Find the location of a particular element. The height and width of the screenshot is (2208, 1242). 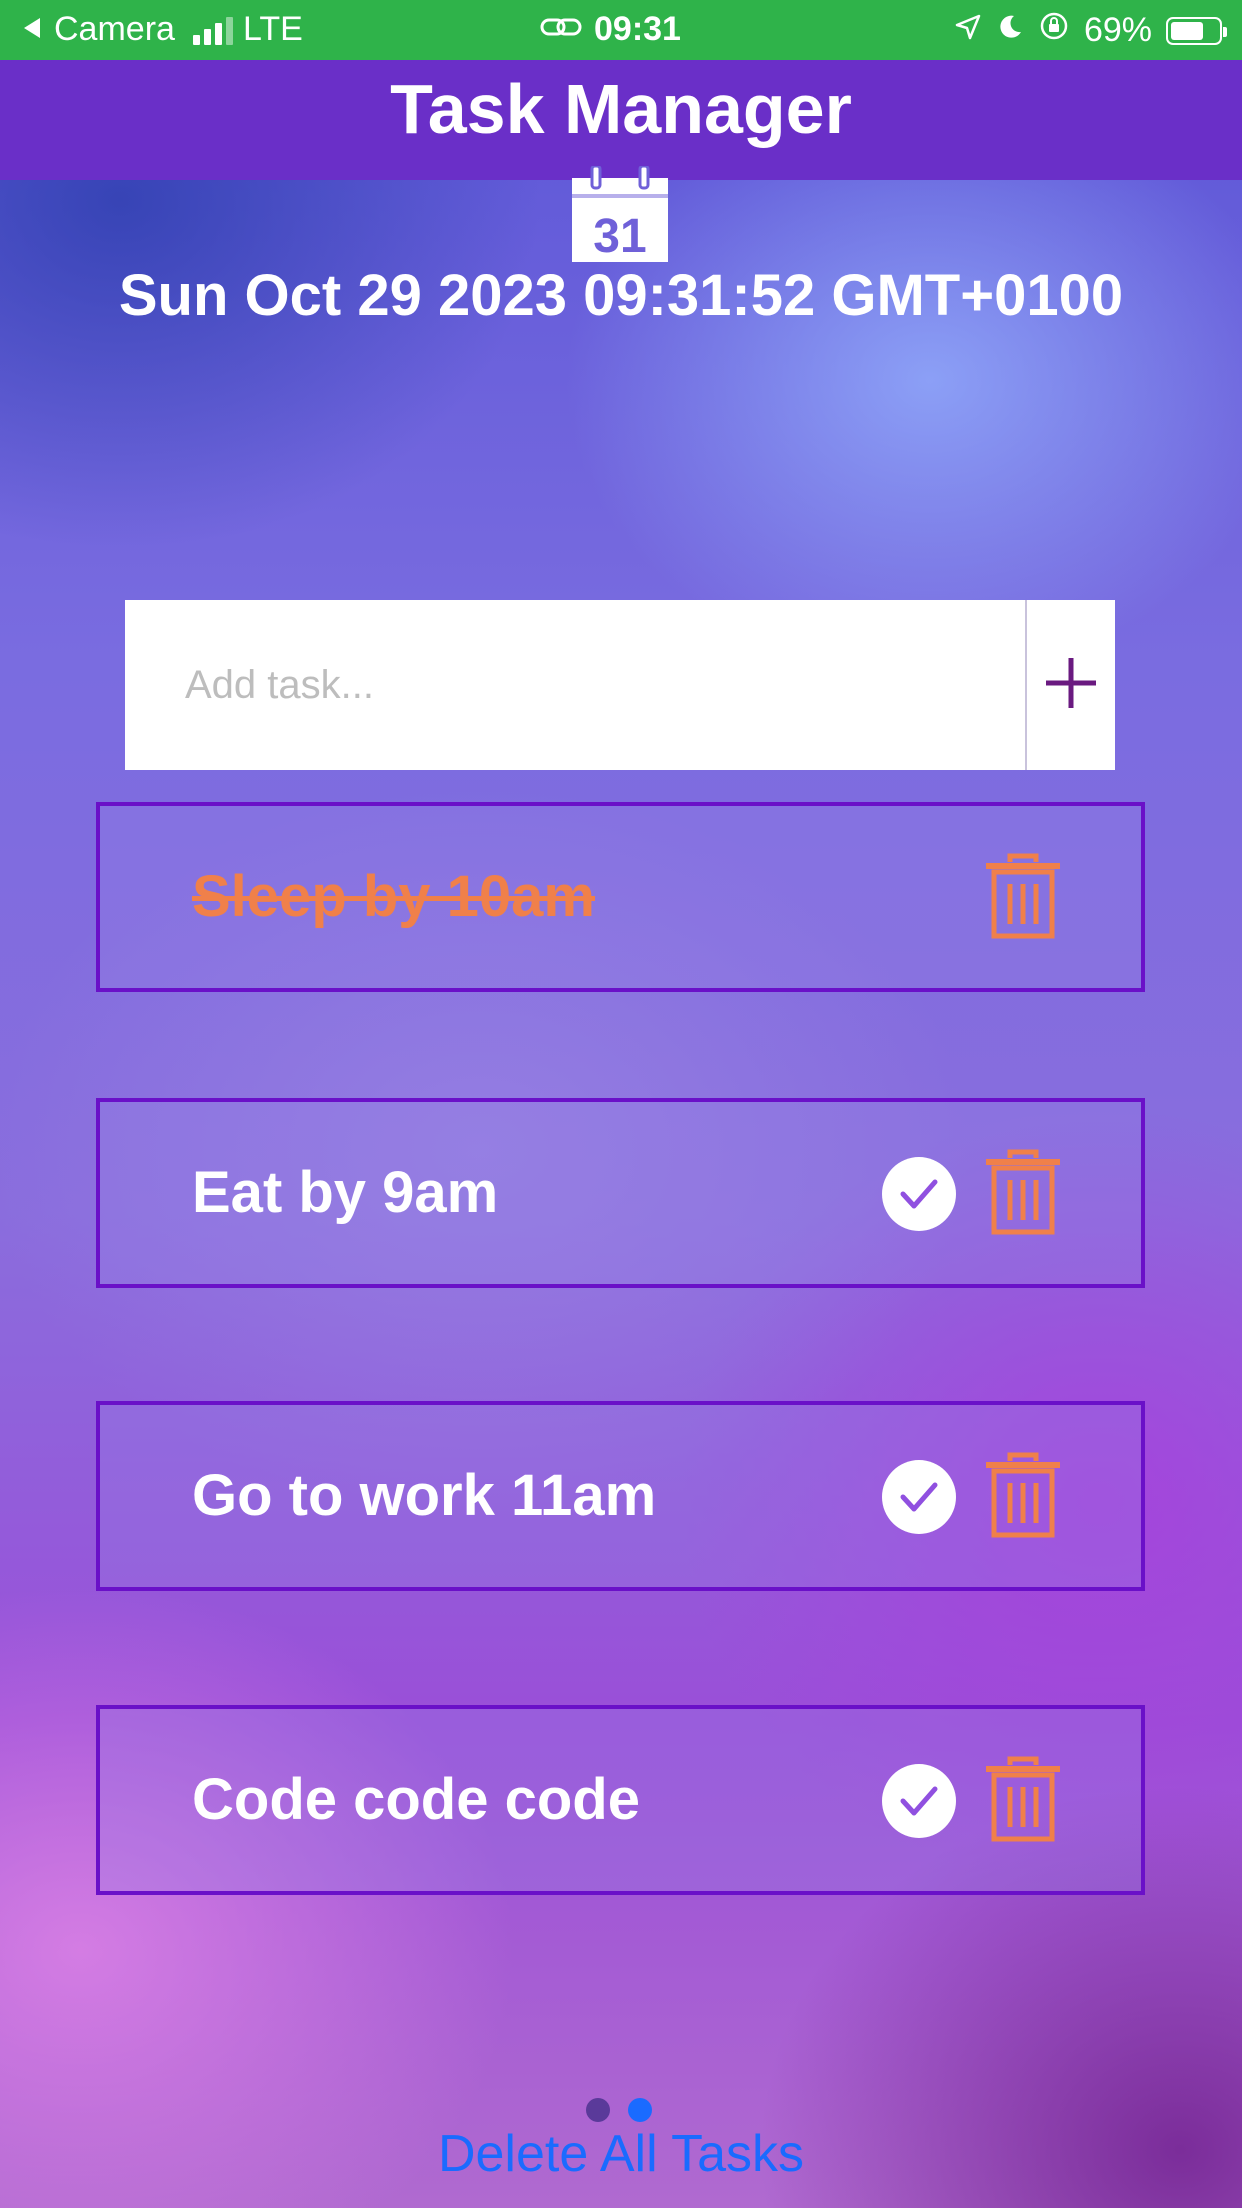

status-bar: Camera LTE 09:31 69% is located at coordinates (621, 30).